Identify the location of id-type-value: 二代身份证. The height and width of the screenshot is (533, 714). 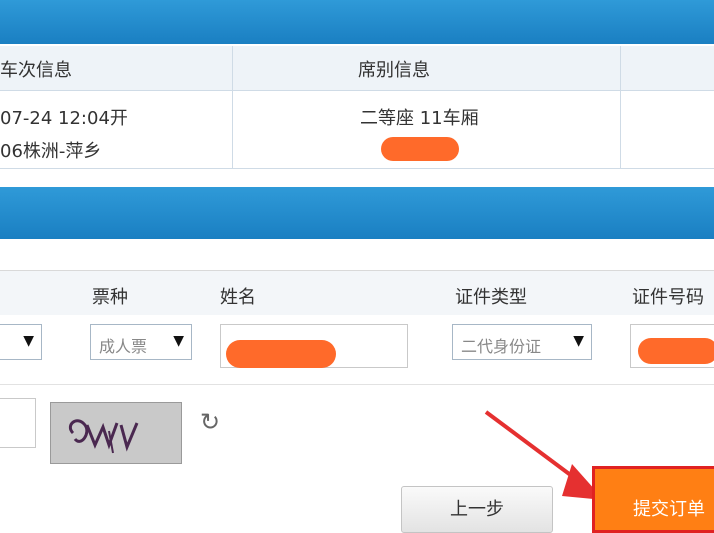
(501, 346).